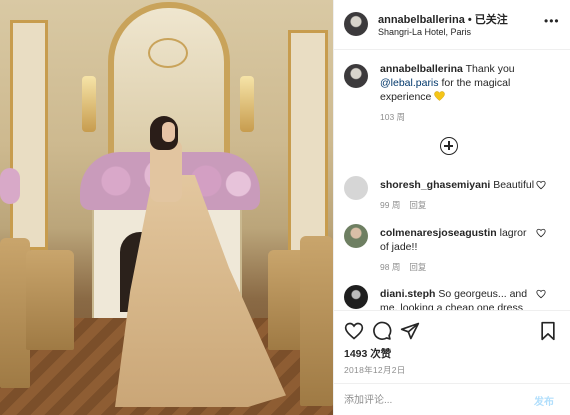 The height and width of the screenshot is (415, 570). What do you see at coordinates (382, 331) in the screenshot?
I see `comment-bubble-icon` at bounding box center [382, 331].